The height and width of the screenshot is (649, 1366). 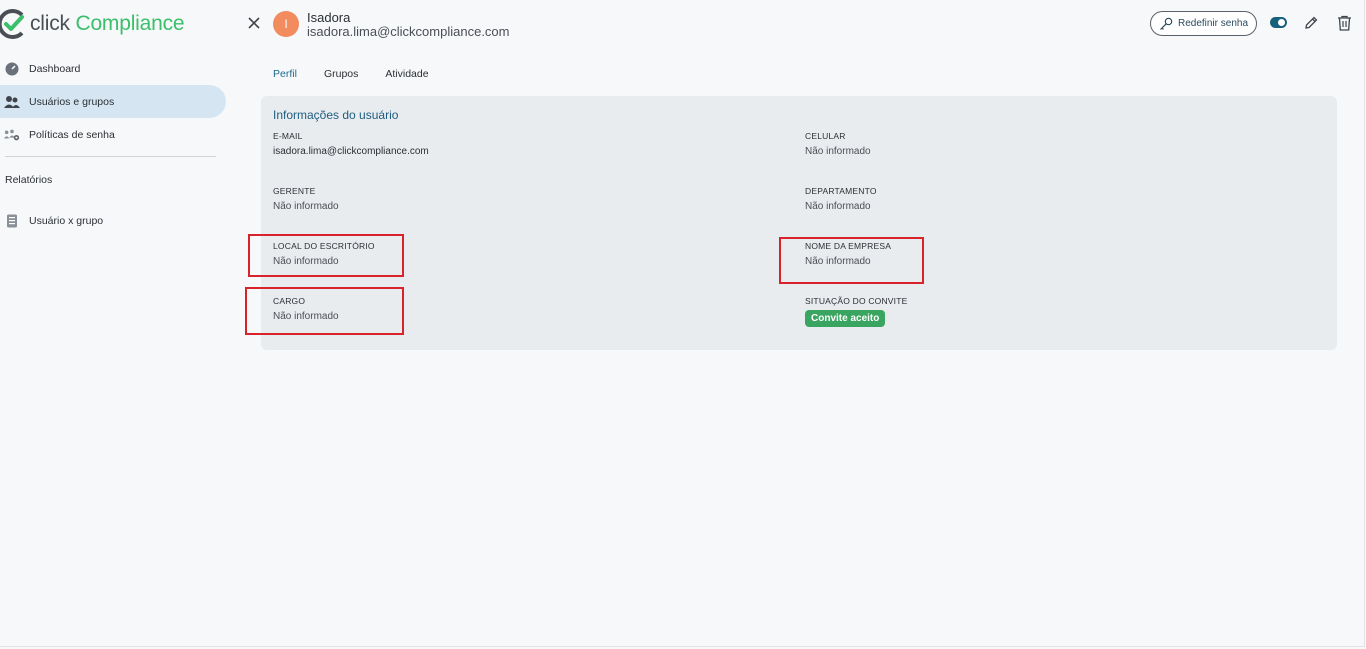 What do you see at coordinates (364, 74) in the screenshot?
I see `profile-tabs: Perfil Grupos Atividade` at bounding box center [364, 74].